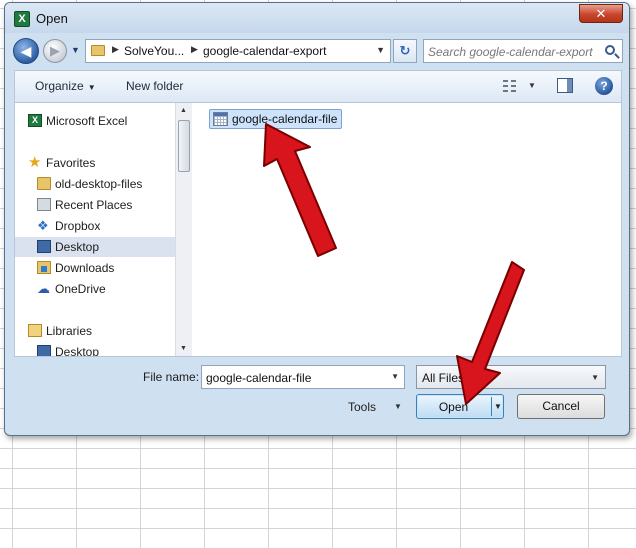 The height and width of the screenshot is (548, 636). I want to click on open-button-label: Open, so click(453, 407).